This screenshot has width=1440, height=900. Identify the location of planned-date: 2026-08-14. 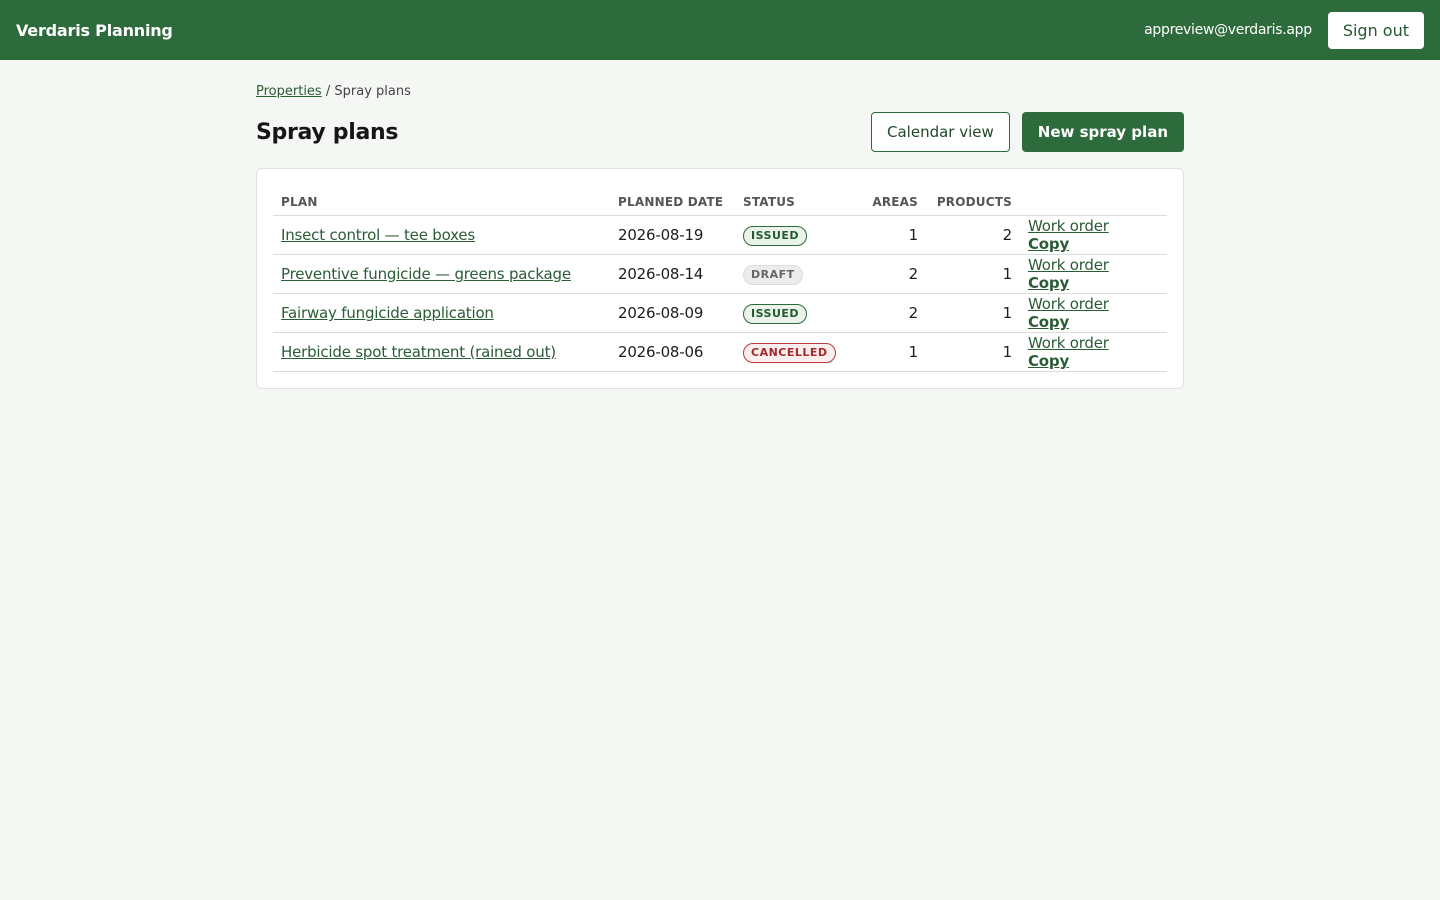
(672, 274).